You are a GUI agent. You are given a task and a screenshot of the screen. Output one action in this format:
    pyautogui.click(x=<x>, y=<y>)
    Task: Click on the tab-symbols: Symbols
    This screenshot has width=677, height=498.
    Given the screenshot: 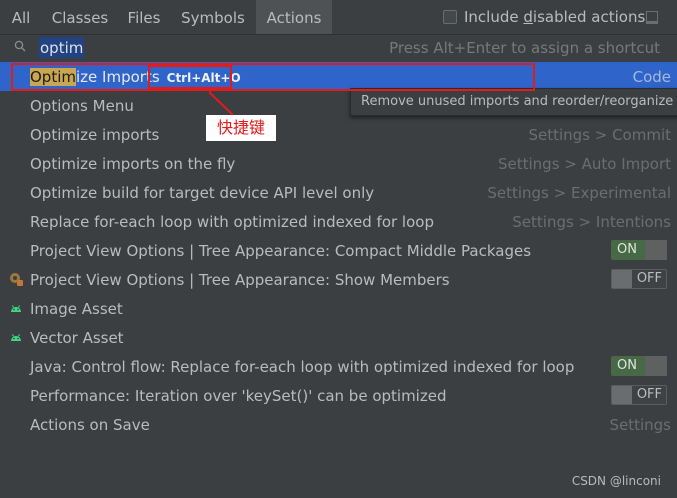 What is the action you would take?
    pyautogui.click(x=213, y=17)
    